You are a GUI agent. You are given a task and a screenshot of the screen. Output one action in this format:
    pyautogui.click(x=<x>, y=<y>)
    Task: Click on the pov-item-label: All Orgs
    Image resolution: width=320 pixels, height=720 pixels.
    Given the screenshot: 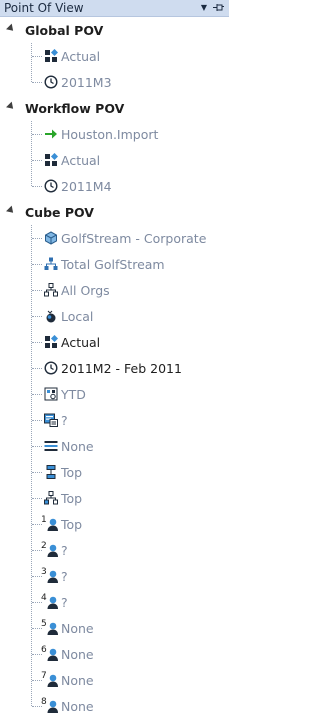 What is the action you would take?
    pyautogui.click(x=85, y=290)
    